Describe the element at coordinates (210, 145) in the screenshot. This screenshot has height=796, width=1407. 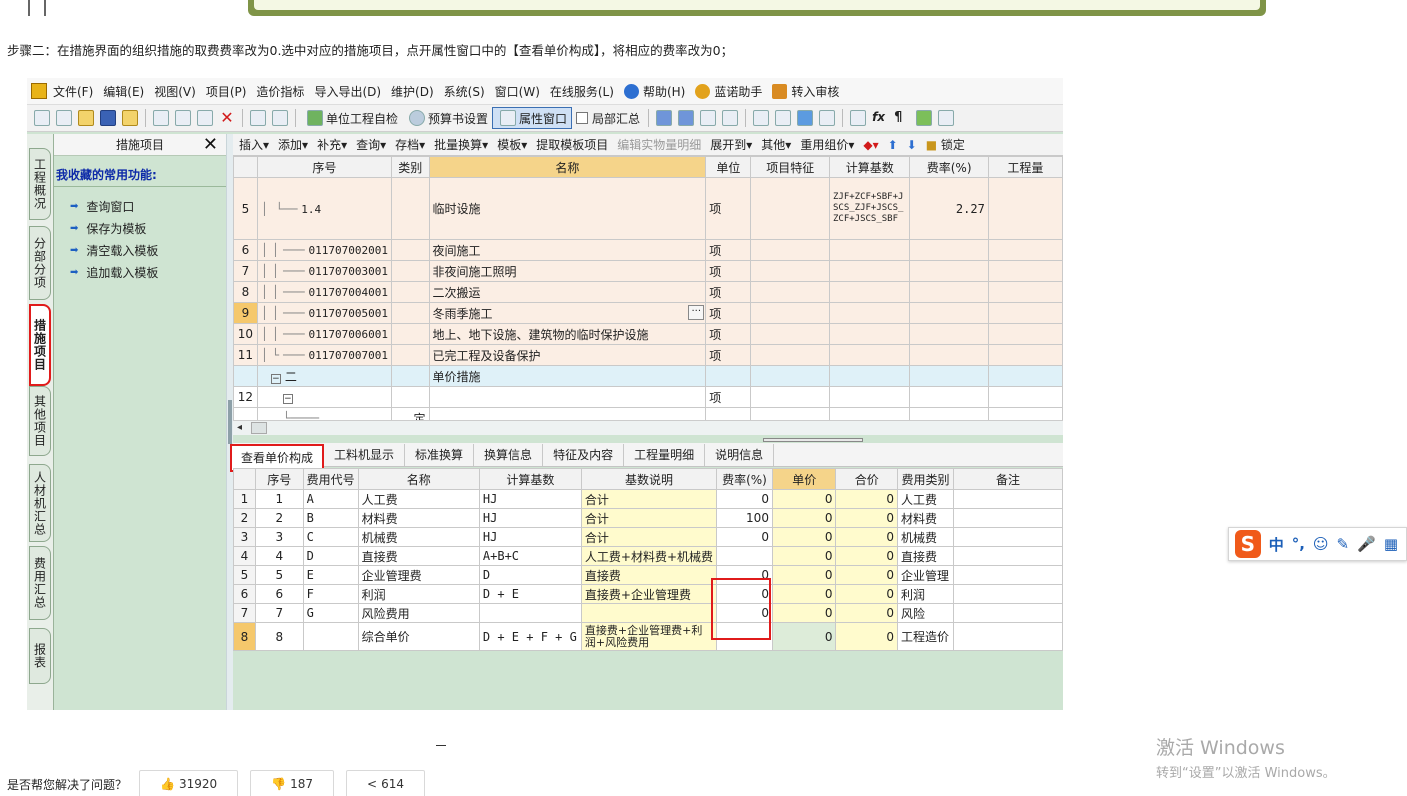
I see `close-icon: ✕` at that location.